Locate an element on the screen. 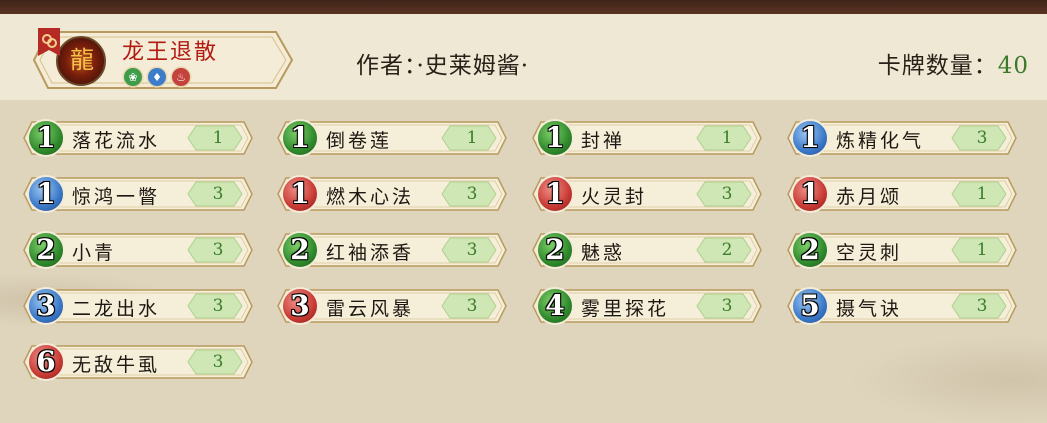 Image resolution: width=1047 pixels, height=423 pixels. card-entry: 2 小青 3 is located at coordinates (138, 250).